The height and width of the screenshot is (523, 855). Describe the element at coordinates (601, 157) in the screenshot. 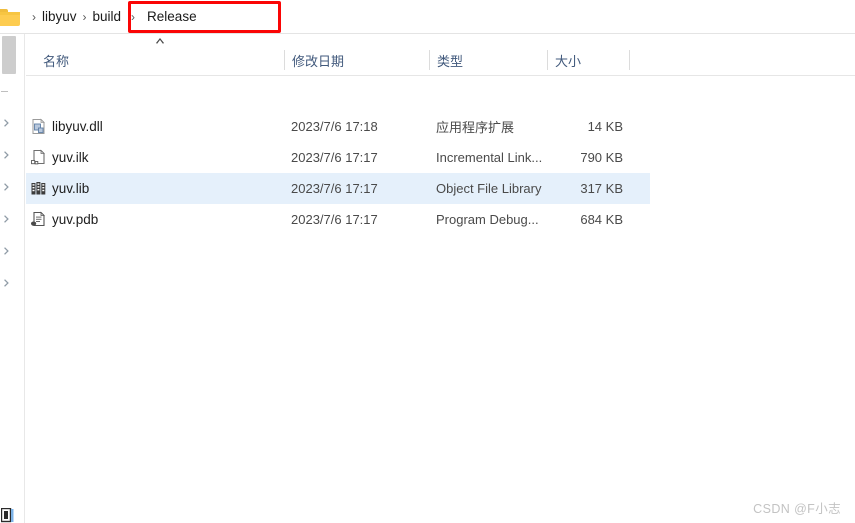

I see `file-size: 790 KB` at that location.